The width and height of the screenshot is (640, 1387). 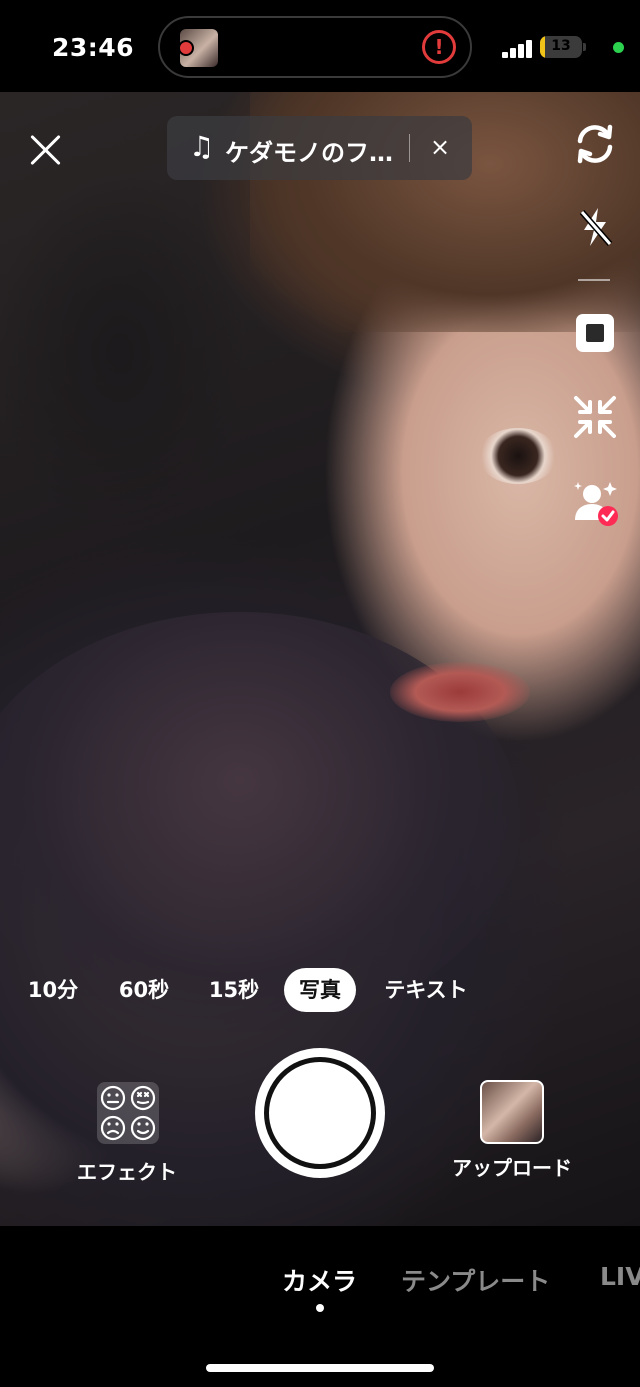 I want to click on home-indicator, so click(x=320, y=1368).